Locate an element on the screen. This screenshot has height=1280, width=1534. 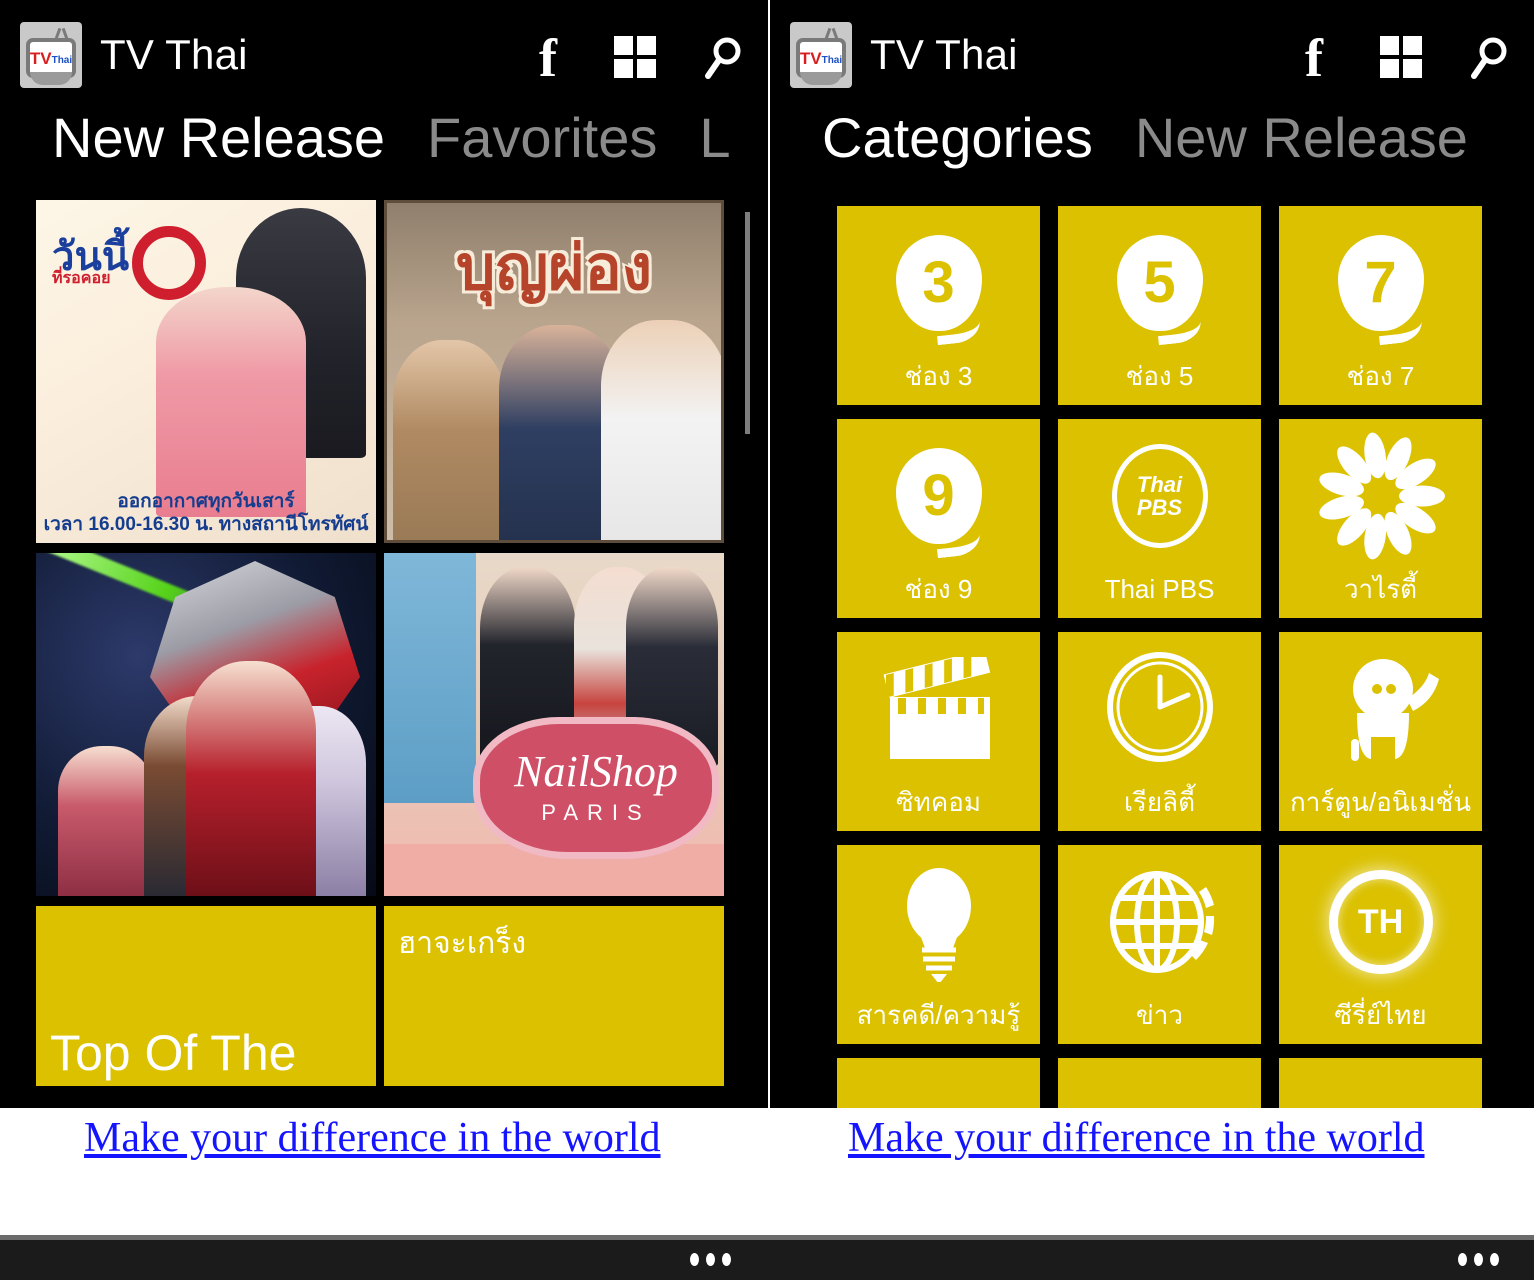
search-icon is located at coordinates (724, 59).